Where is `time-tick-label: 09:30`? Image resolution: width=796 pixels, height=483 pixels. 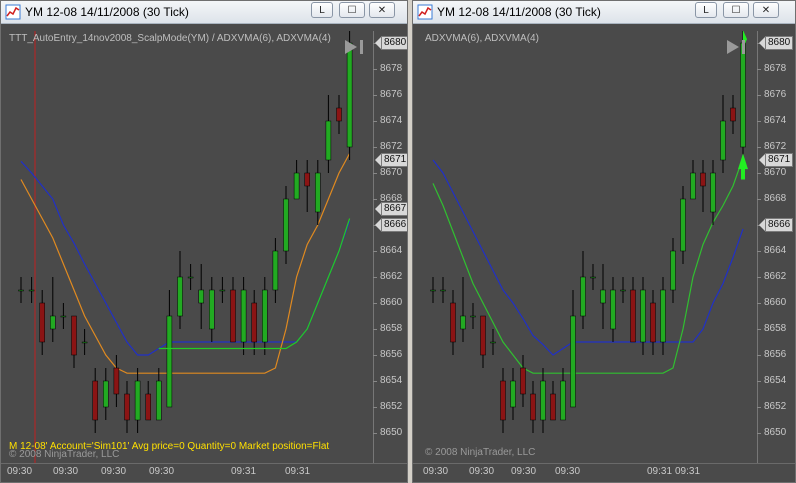 time-tick-label: 09:30 is located at coordinates (482, 471).